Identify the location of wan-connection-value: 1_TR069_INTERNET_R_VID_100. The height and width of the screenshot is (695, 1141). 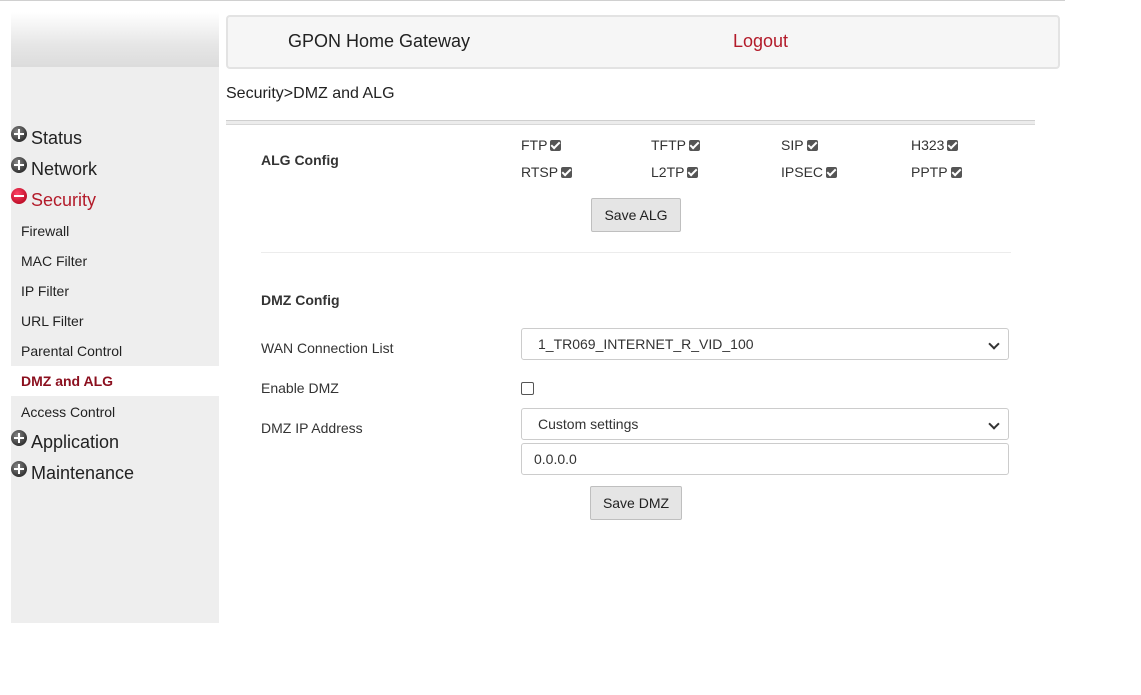
(646, 344).